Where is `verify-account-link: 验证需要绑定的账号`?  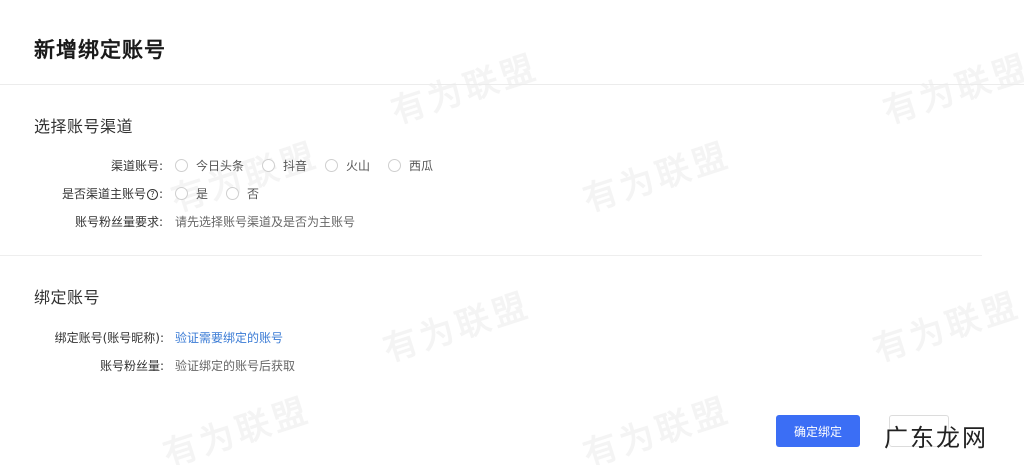 verify-account-link: 验证需要绑定的账号 is located at coordinates (229, 337).